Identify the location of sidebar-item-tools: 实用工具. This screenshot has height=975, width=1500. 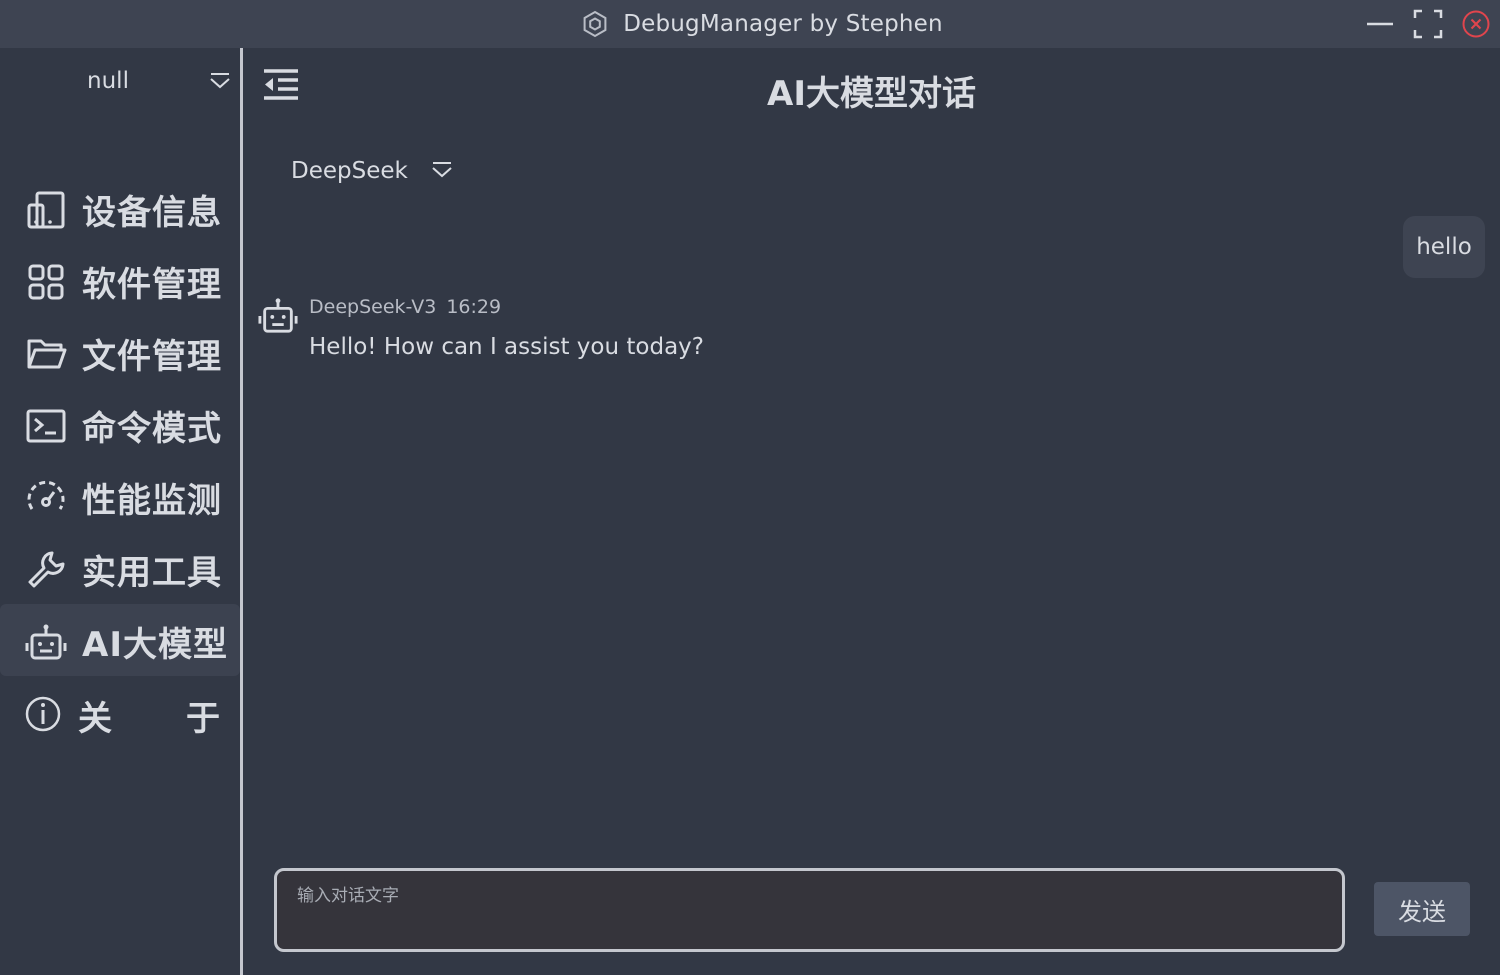
(120, 568).